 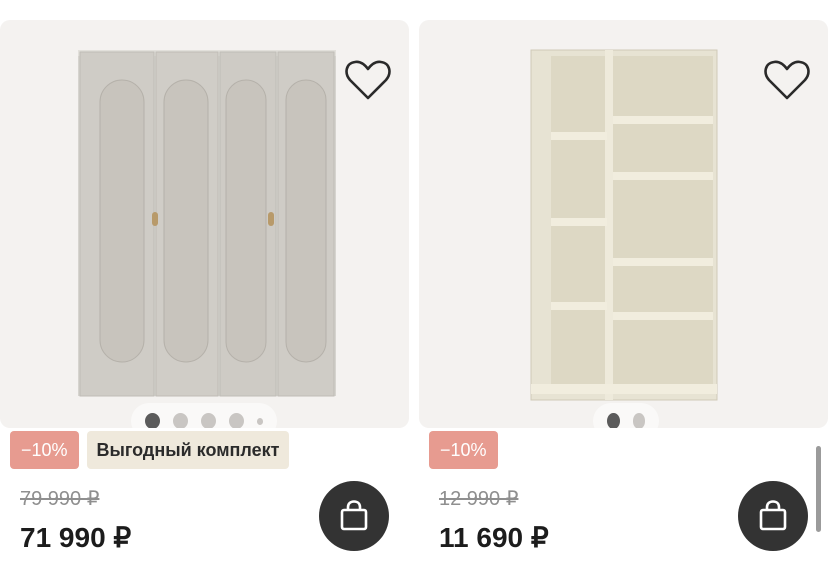 I want to click on badges-2: −10%, so click(x=463, y=450).